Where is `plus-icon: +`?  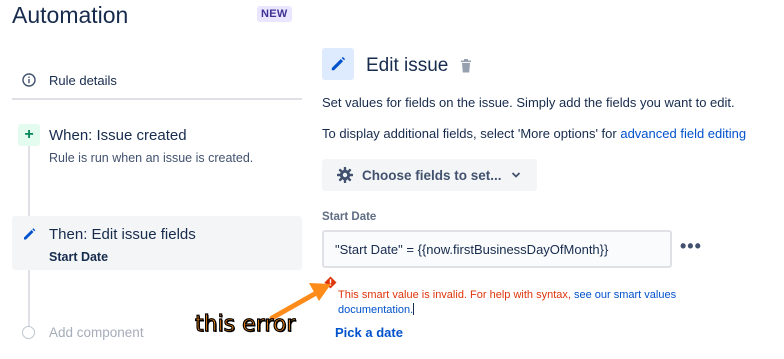 plus-icon: + is located at coordinates (29, 135).